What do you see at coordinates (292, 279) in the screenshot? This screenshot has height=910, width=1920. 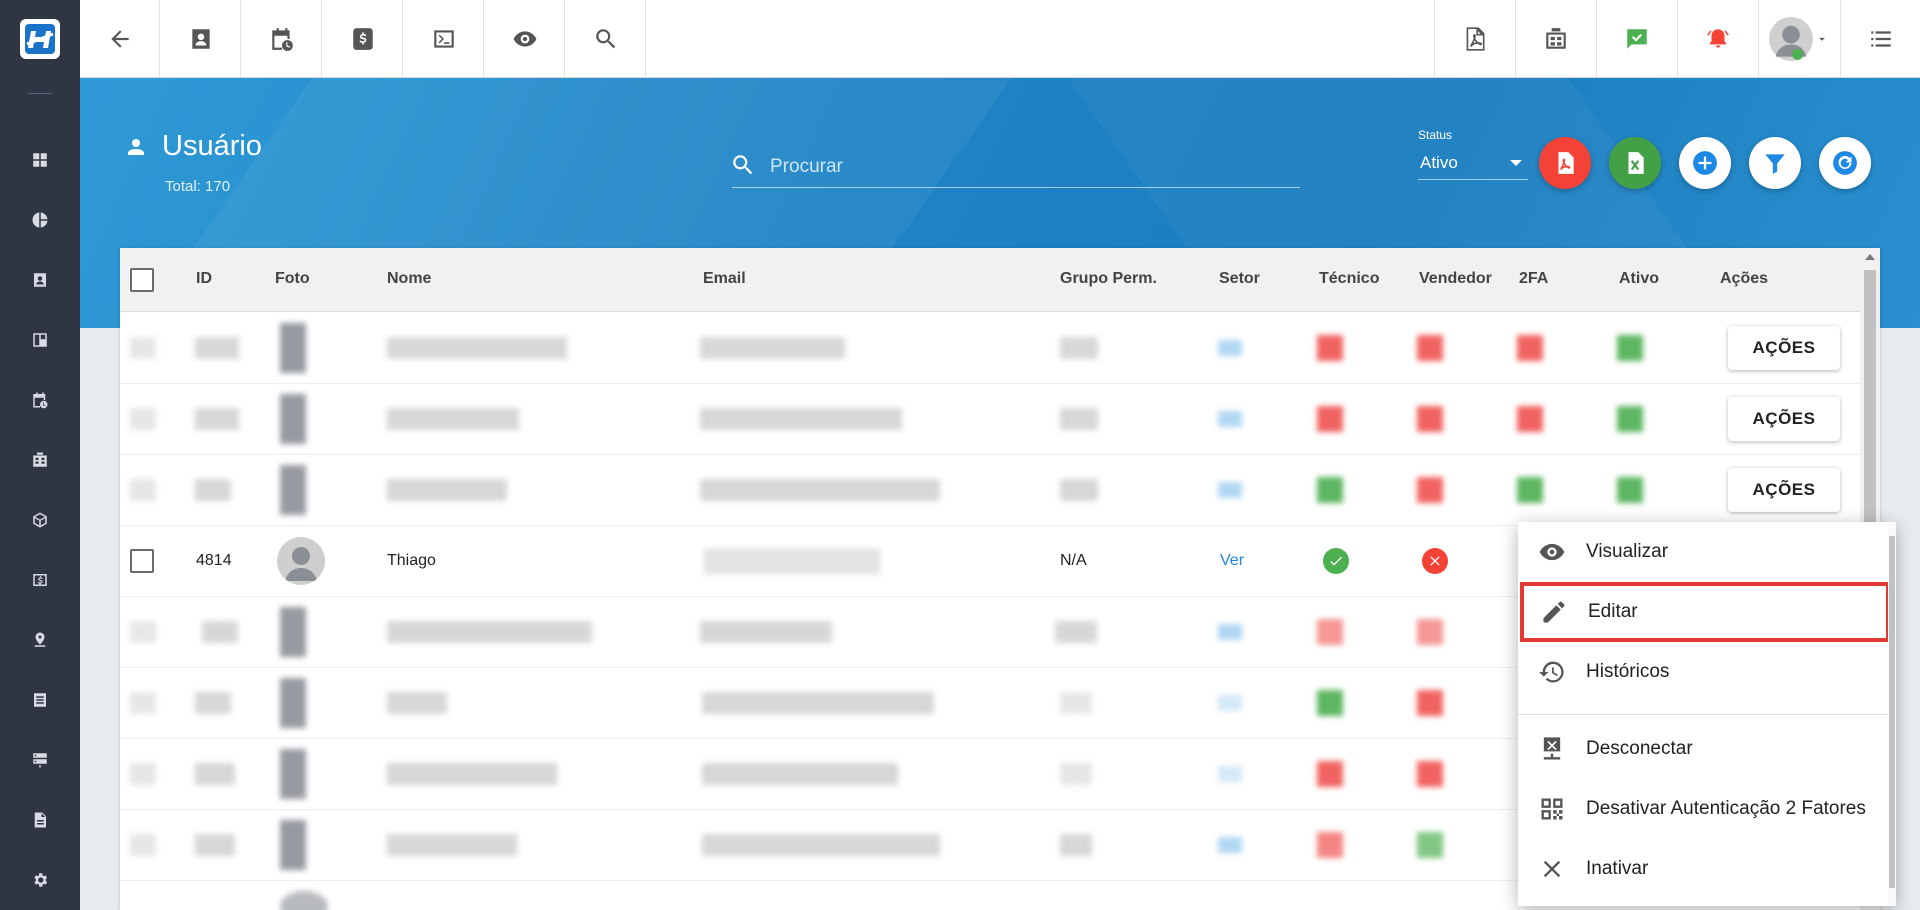 I see `header-foto: Foto` at bounding box center [292, 279].